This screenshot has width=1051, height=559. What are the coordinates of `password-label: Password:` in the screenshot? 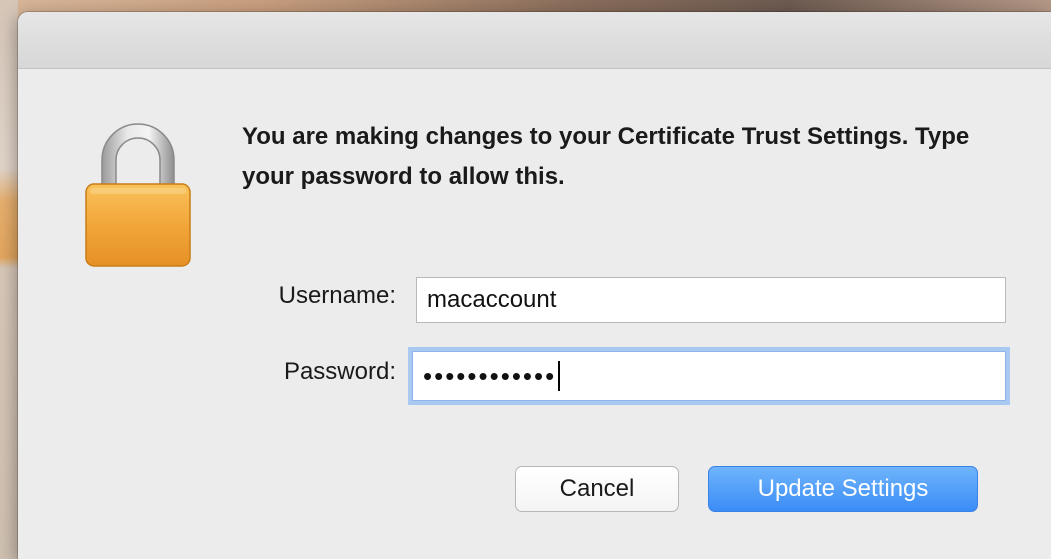 It's located at (339, 371).